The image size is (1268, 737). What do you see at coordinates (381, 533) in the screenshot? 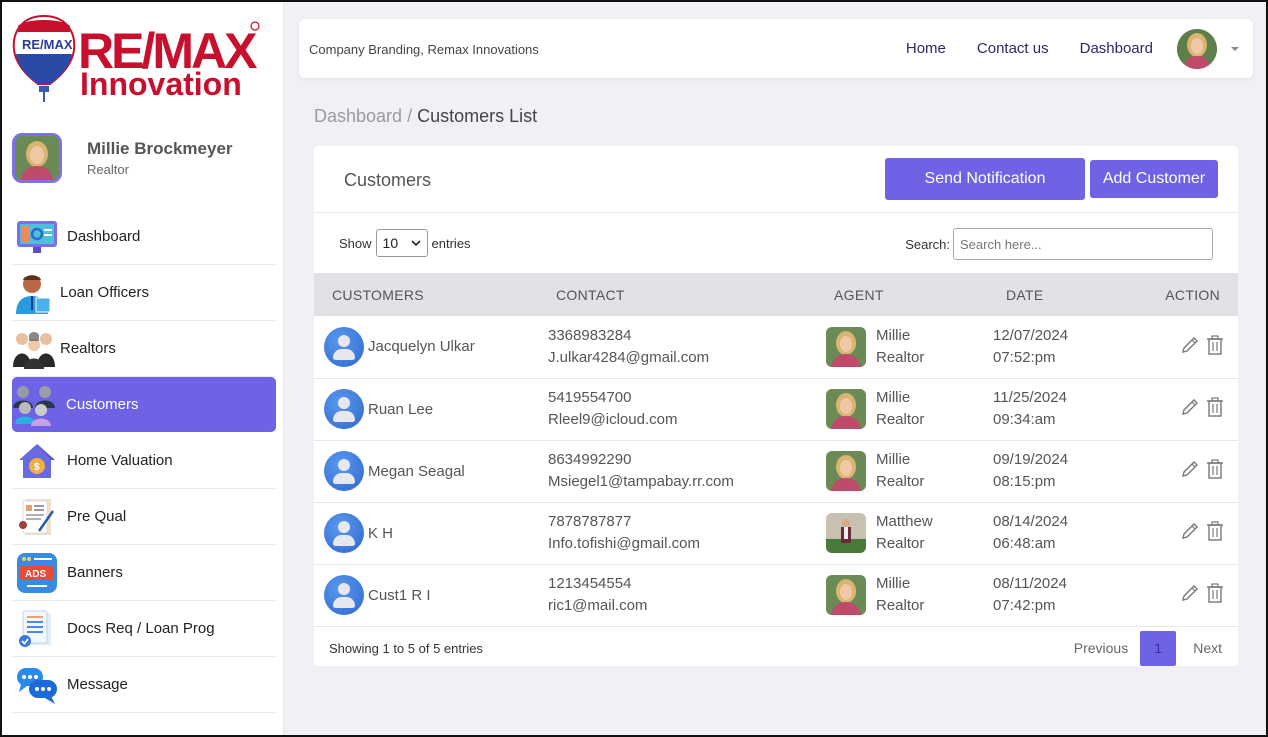
I see `customer-name: K H` at bounding box center [381, 533].